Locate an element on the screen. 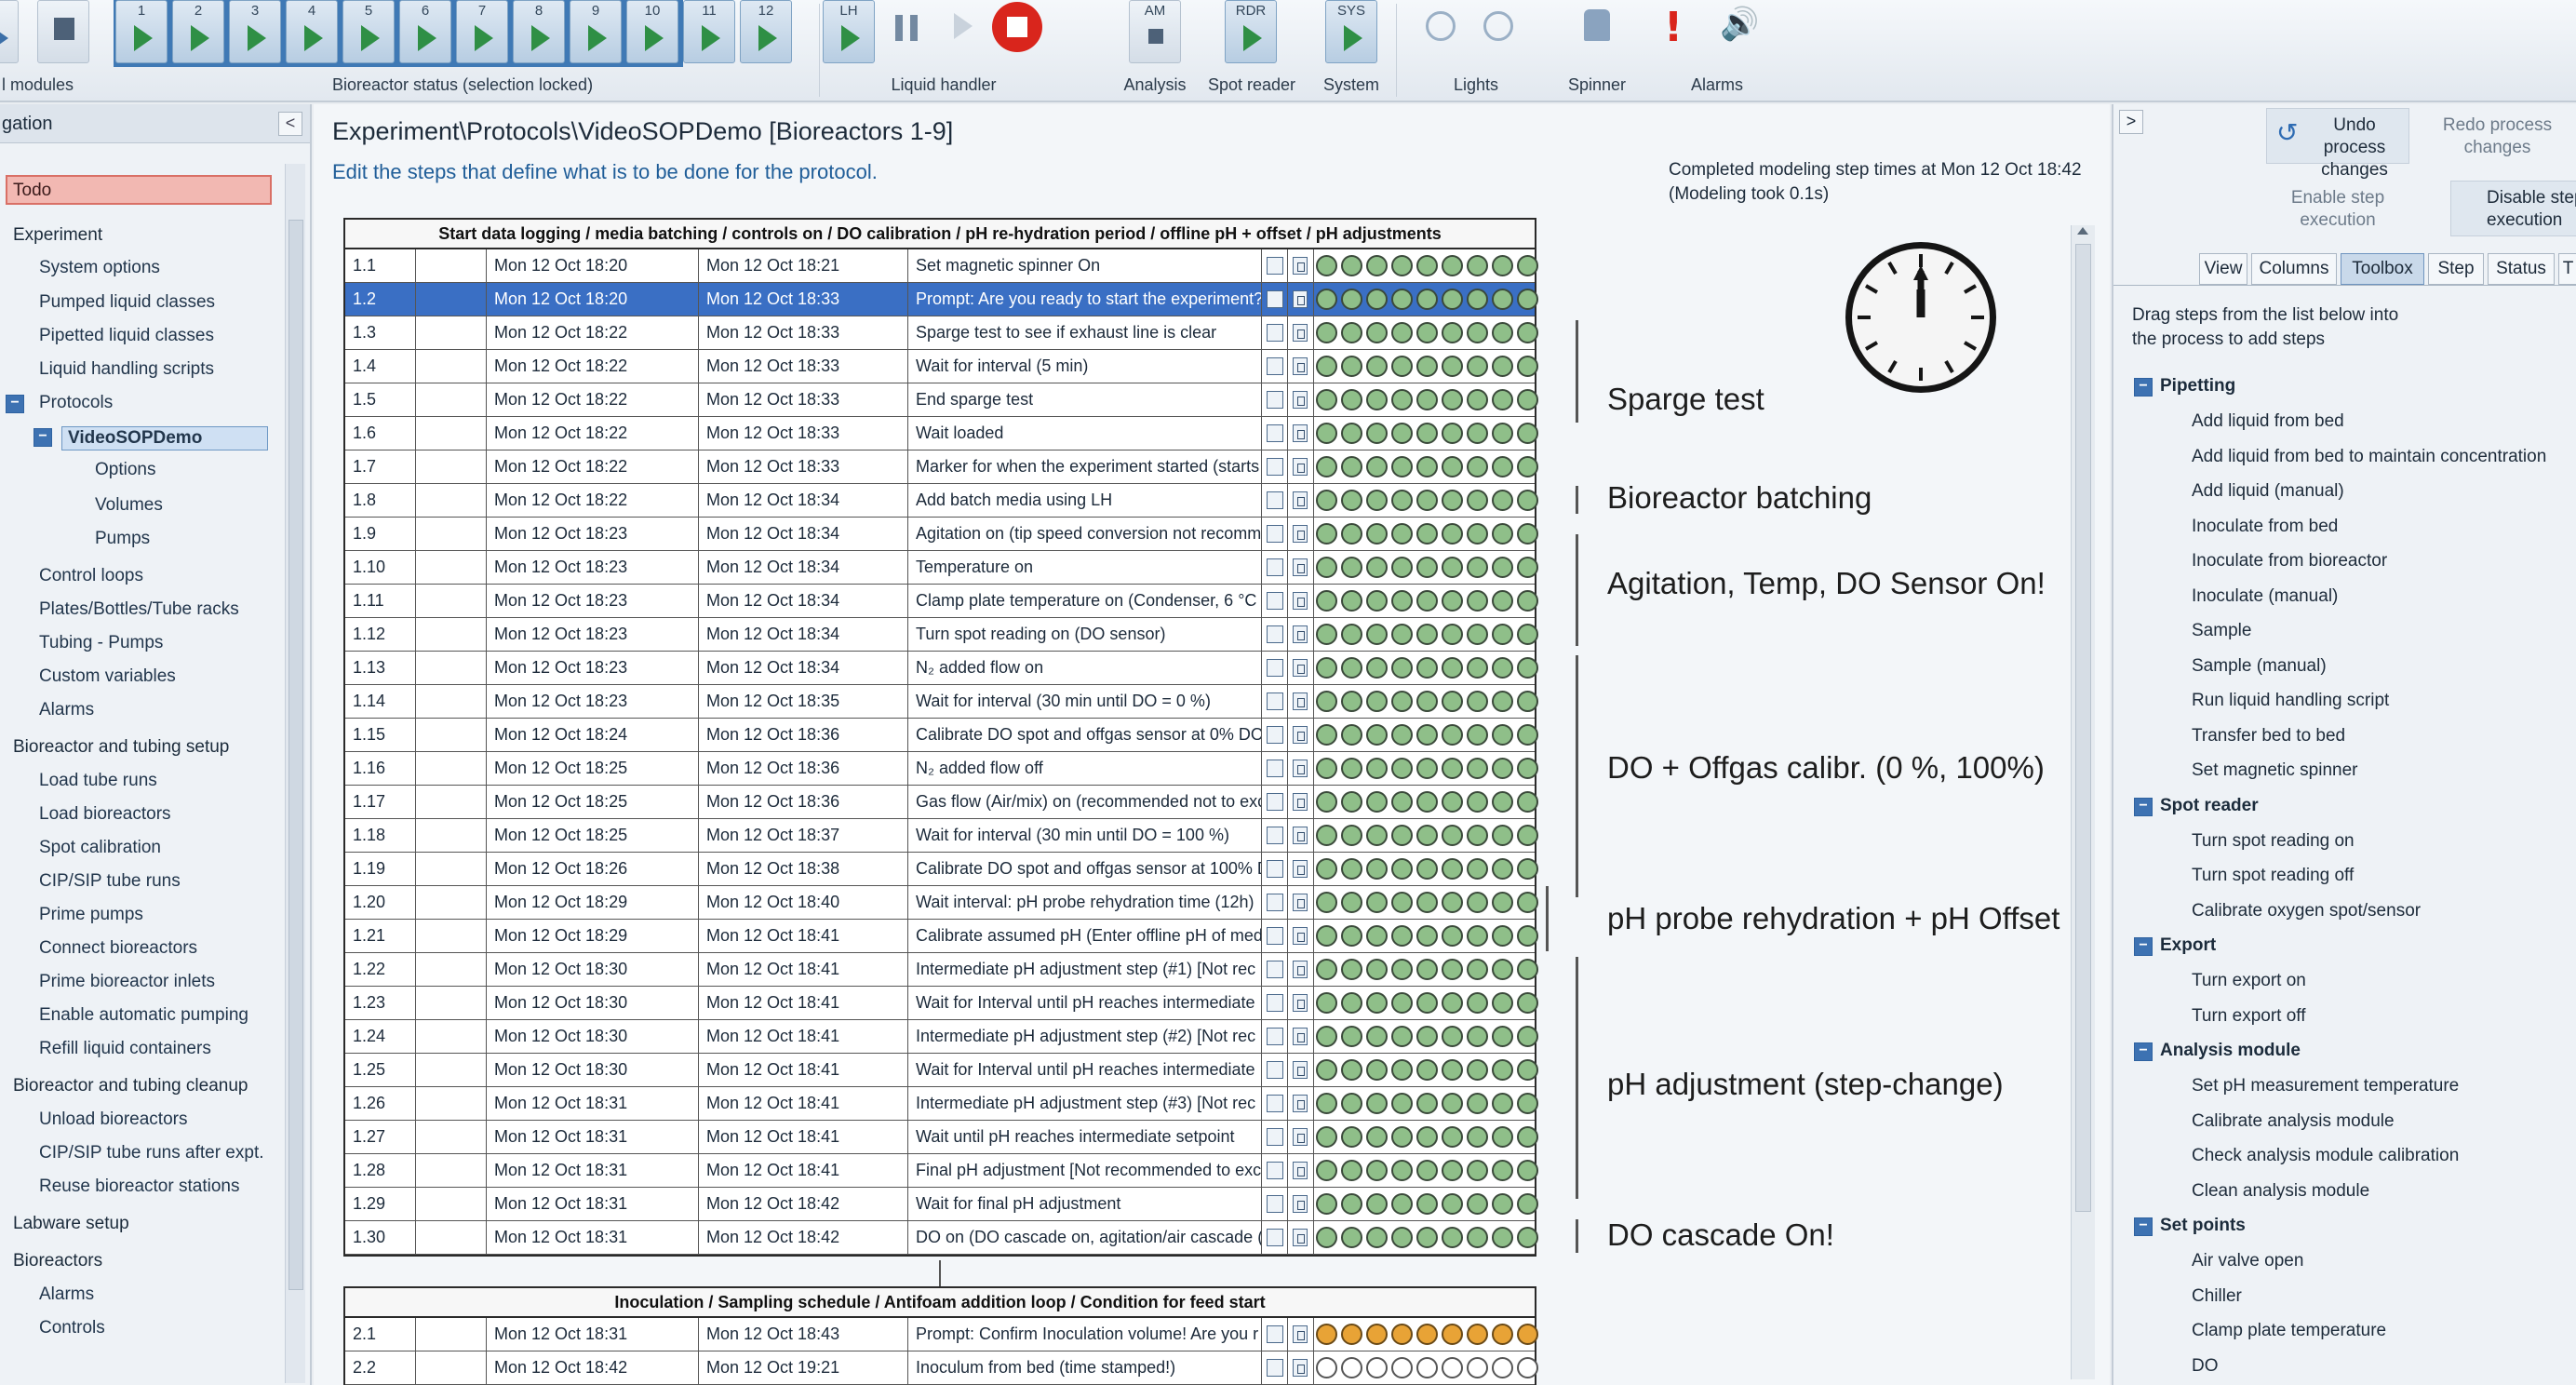  toolbox-group-analysis-module: Analysis module is located at coordinates (2230, 1051).